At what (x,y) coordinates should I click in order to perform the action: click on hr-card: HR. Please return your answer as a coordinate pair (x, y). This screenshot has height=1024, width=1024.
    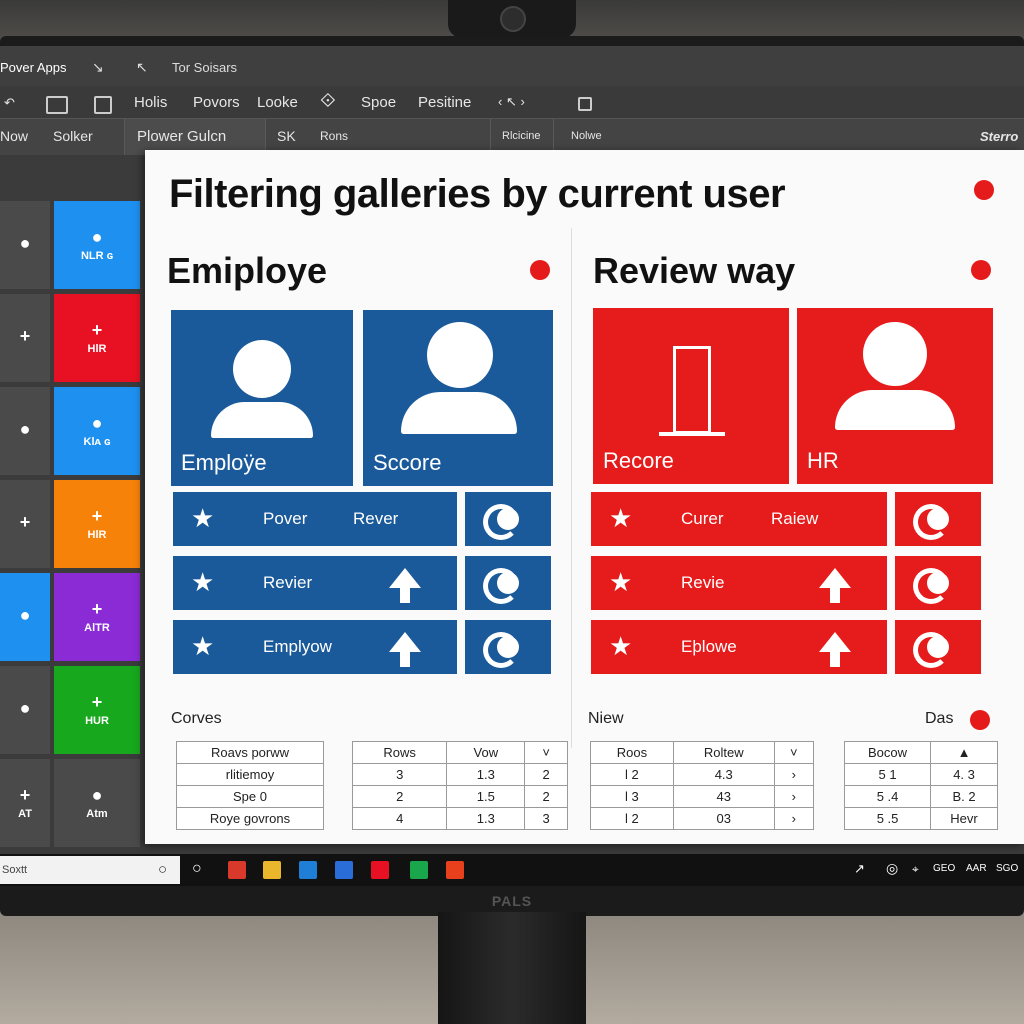
    Looking at the image, I should click on (895, 396).